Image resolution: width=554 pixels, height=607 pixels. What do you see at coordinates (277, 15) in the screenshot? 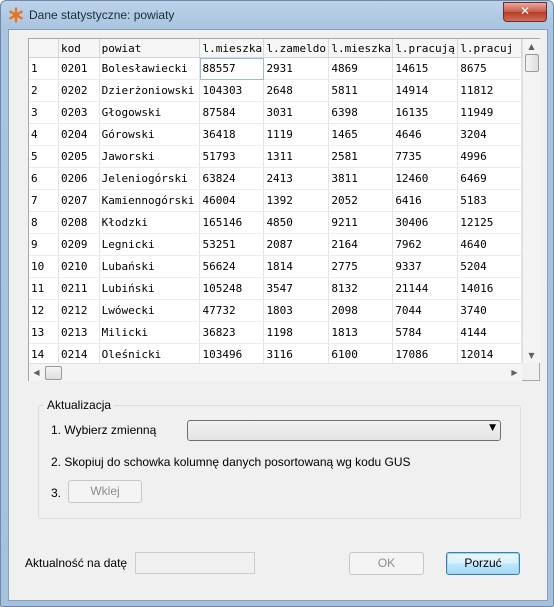
I see `title-bar: Dane statystyczne: powiaty ✕` at bounding box center [277, 15].